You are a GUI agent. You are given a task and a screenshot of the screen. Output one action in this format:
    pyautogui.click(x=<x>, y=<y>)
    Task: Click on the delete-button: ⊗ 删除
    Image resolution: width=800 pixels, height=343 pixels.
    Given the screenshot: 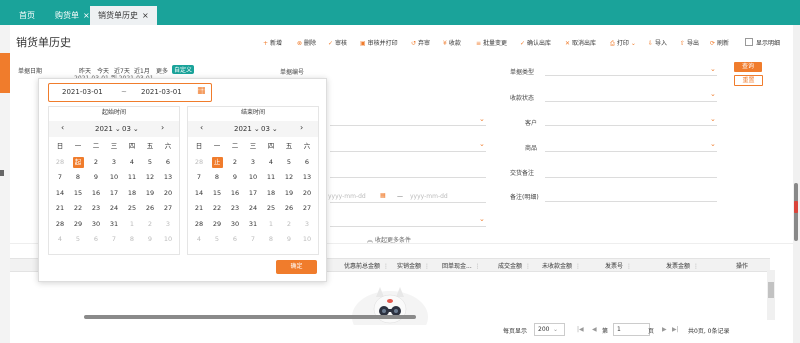 What is the action you would take?
    pyautogui.click(x=306, y=42)
    